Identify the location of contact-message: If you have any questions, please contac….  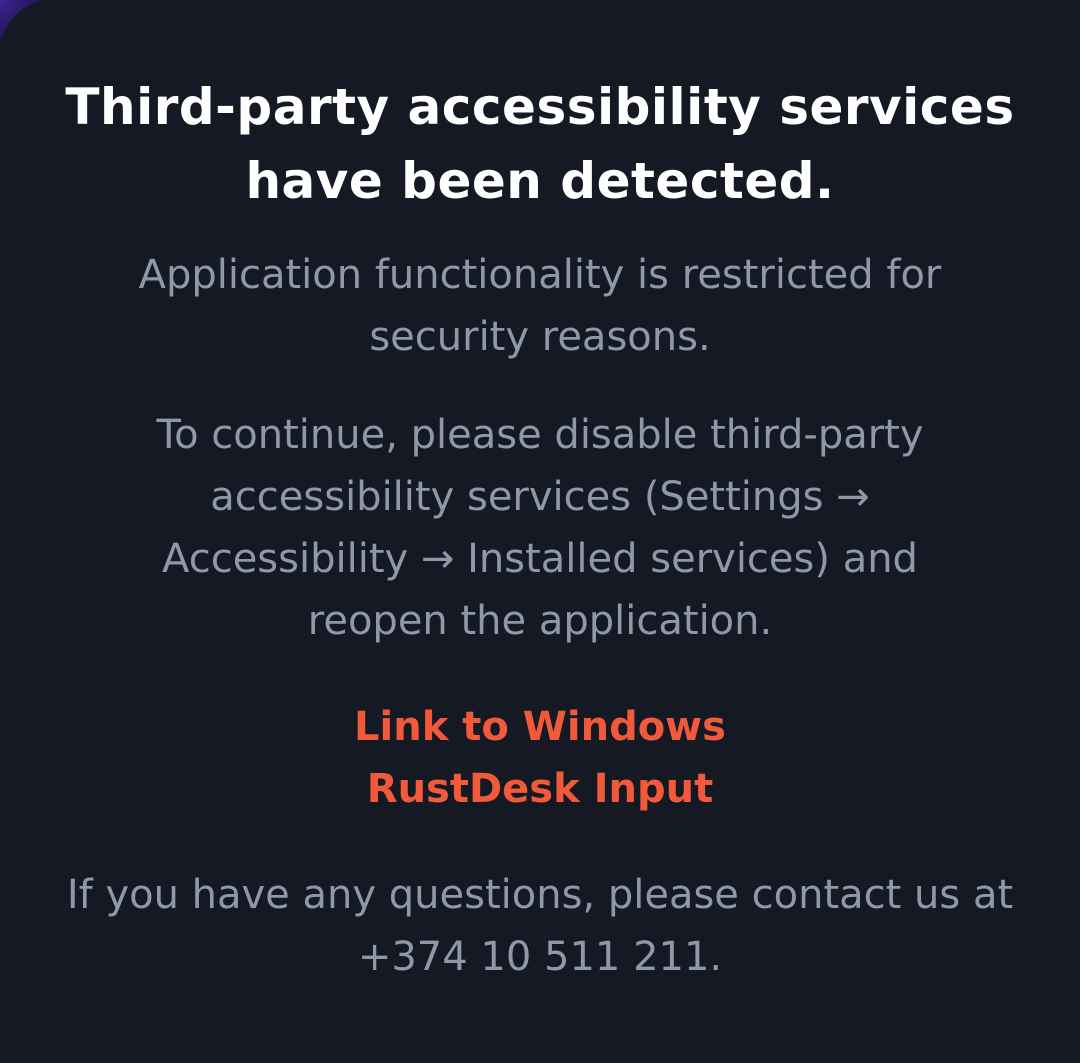
(540, 926).